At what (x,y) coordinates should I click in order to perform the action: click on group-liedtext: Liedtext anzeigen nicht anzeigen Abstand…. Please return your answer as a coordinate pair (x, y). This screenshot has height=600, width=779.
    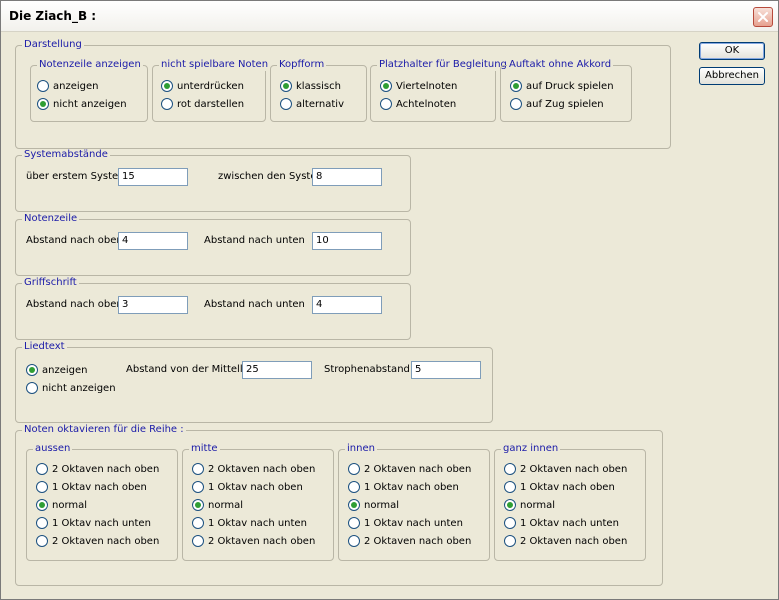
    Looking at the image, I should click on (254, 382).